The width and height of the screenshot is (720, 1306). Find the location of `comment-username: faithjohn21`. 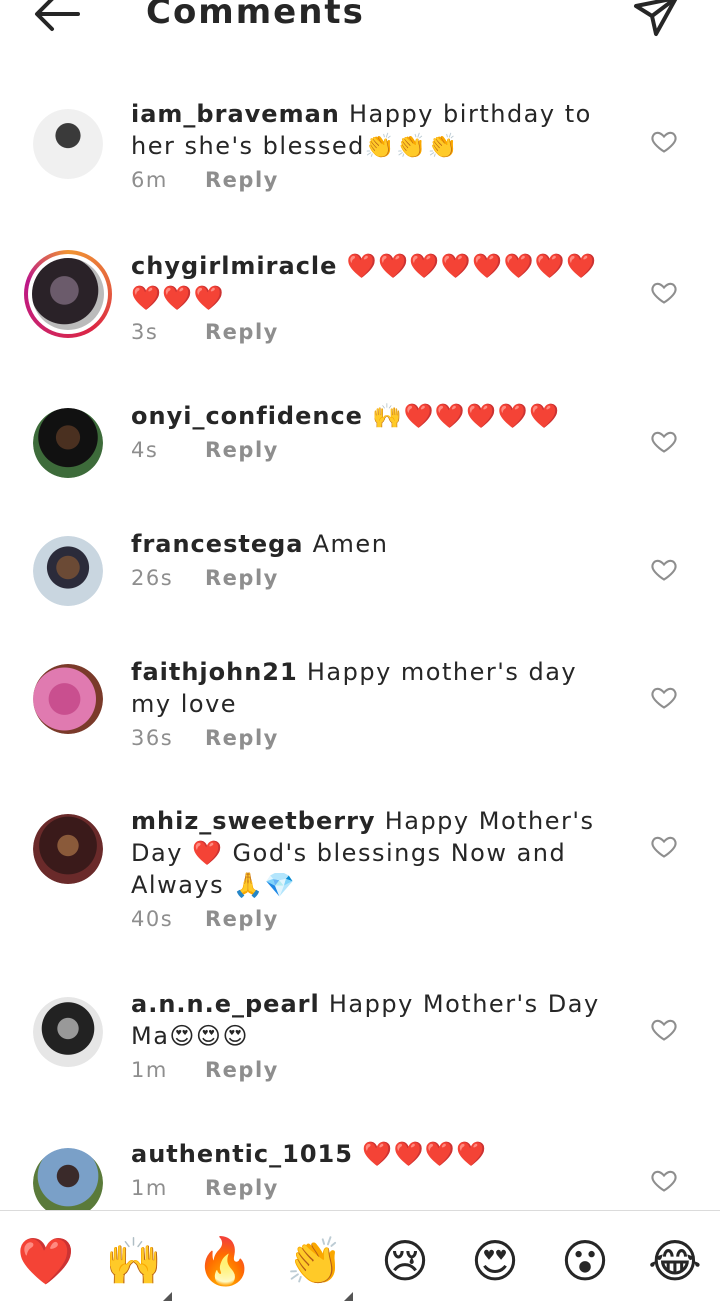

comment-username: faithjohn21 is located at coordinates (214, 672).